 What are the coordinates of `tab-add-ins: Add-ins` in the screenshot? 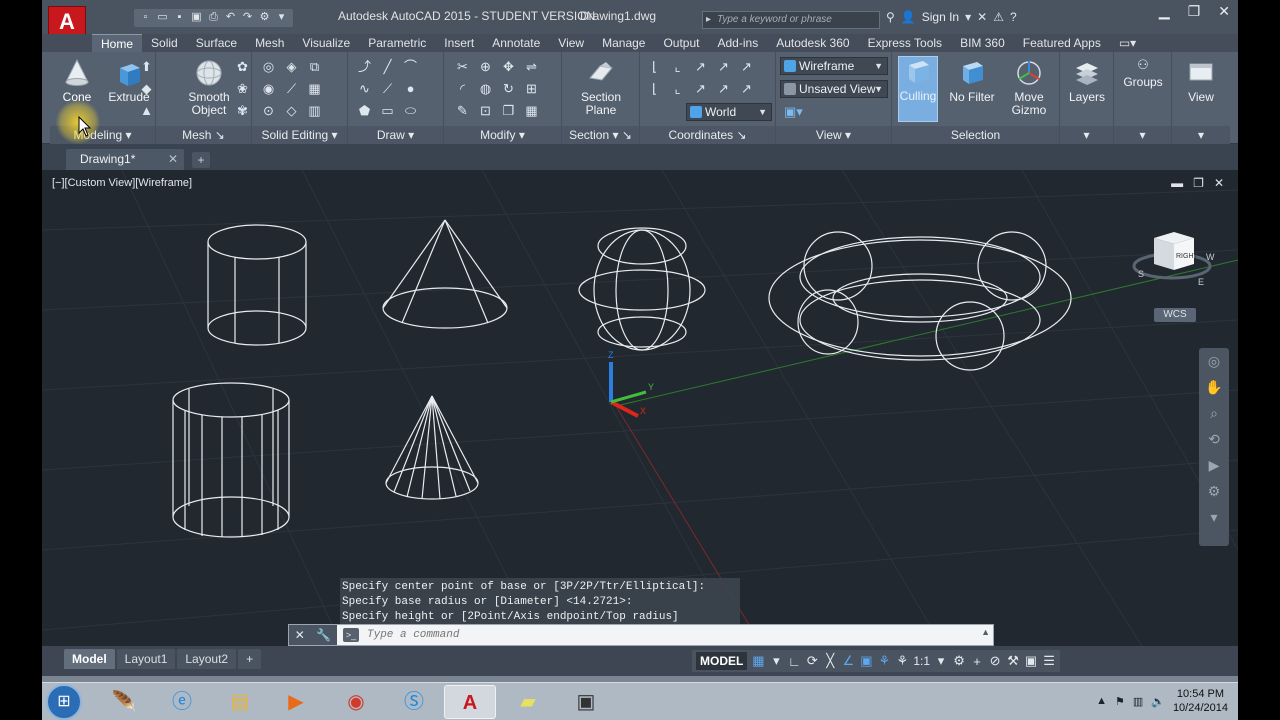 It's located at (738, 43).